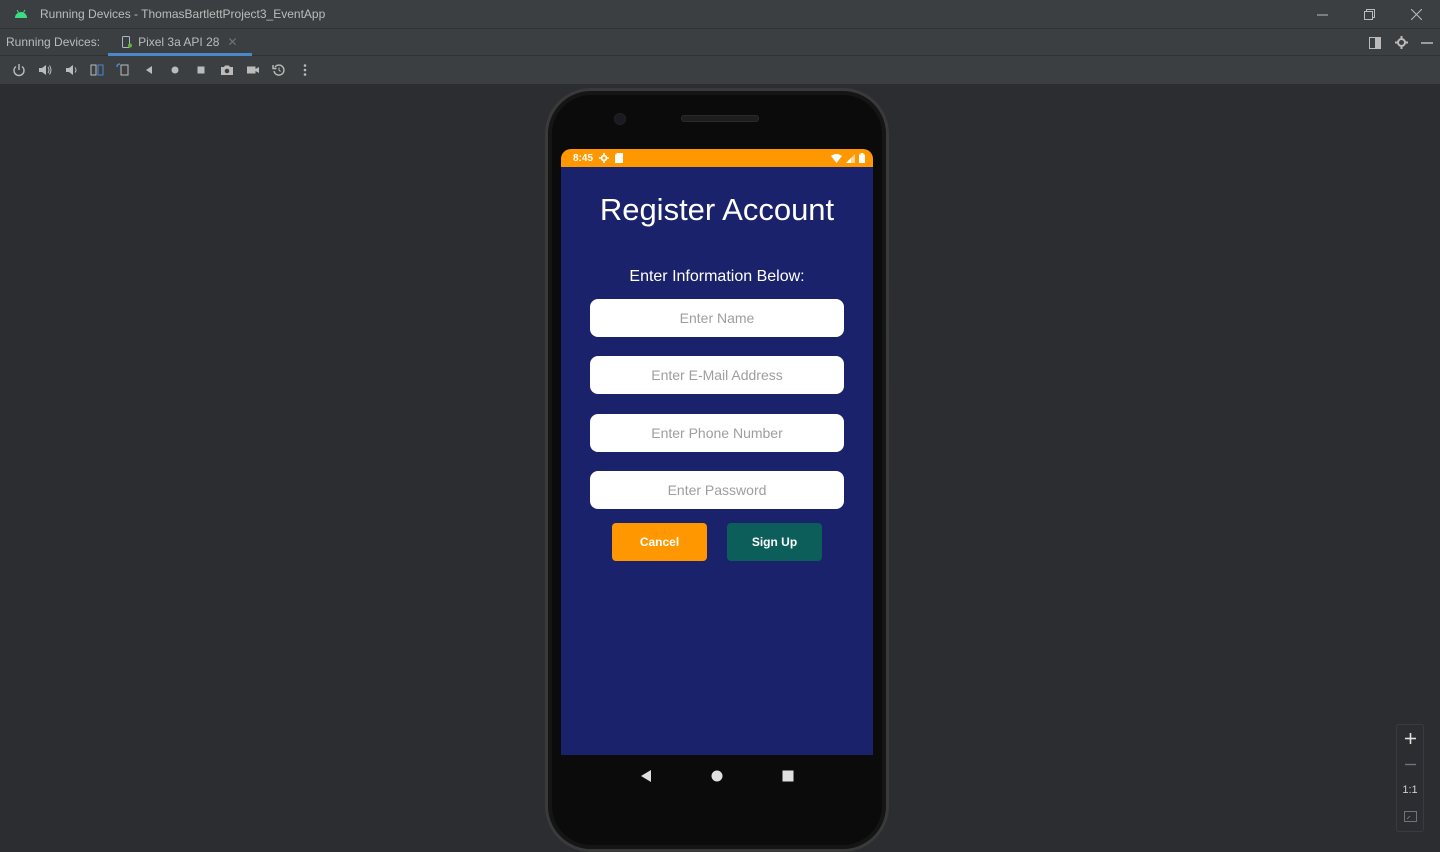  I want to click on status-time: 8:45, so click(583, 158).